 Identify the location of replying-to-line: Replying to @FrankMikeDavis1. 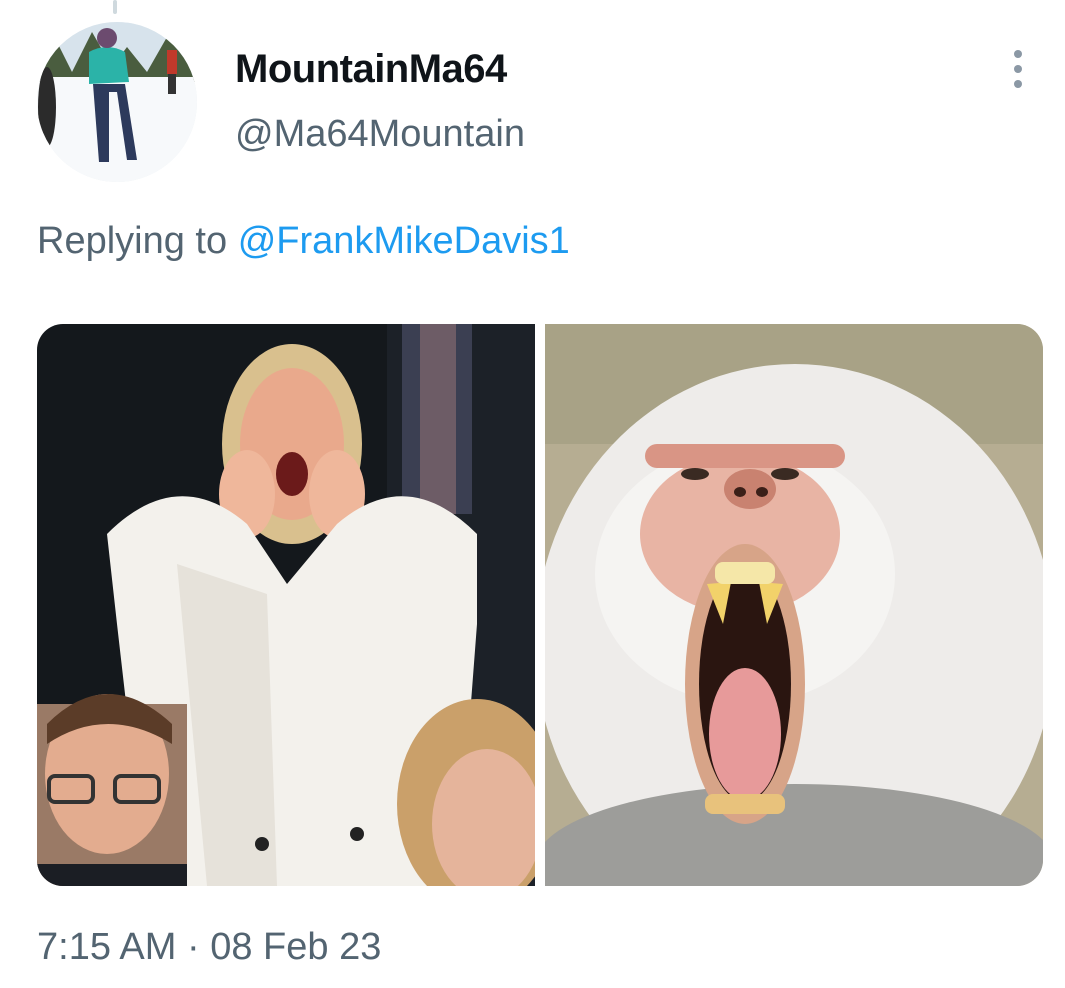
(303, 241).